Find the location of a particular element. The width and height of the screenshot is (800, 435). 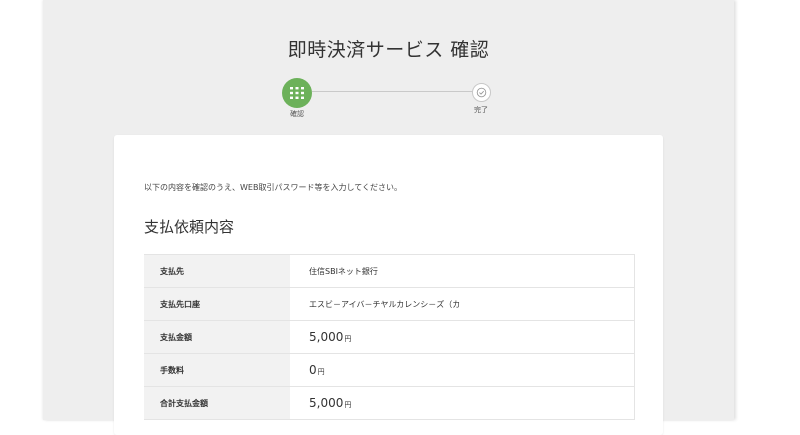

row-label: 合計支払金額 is located at coordinates (217, 403).